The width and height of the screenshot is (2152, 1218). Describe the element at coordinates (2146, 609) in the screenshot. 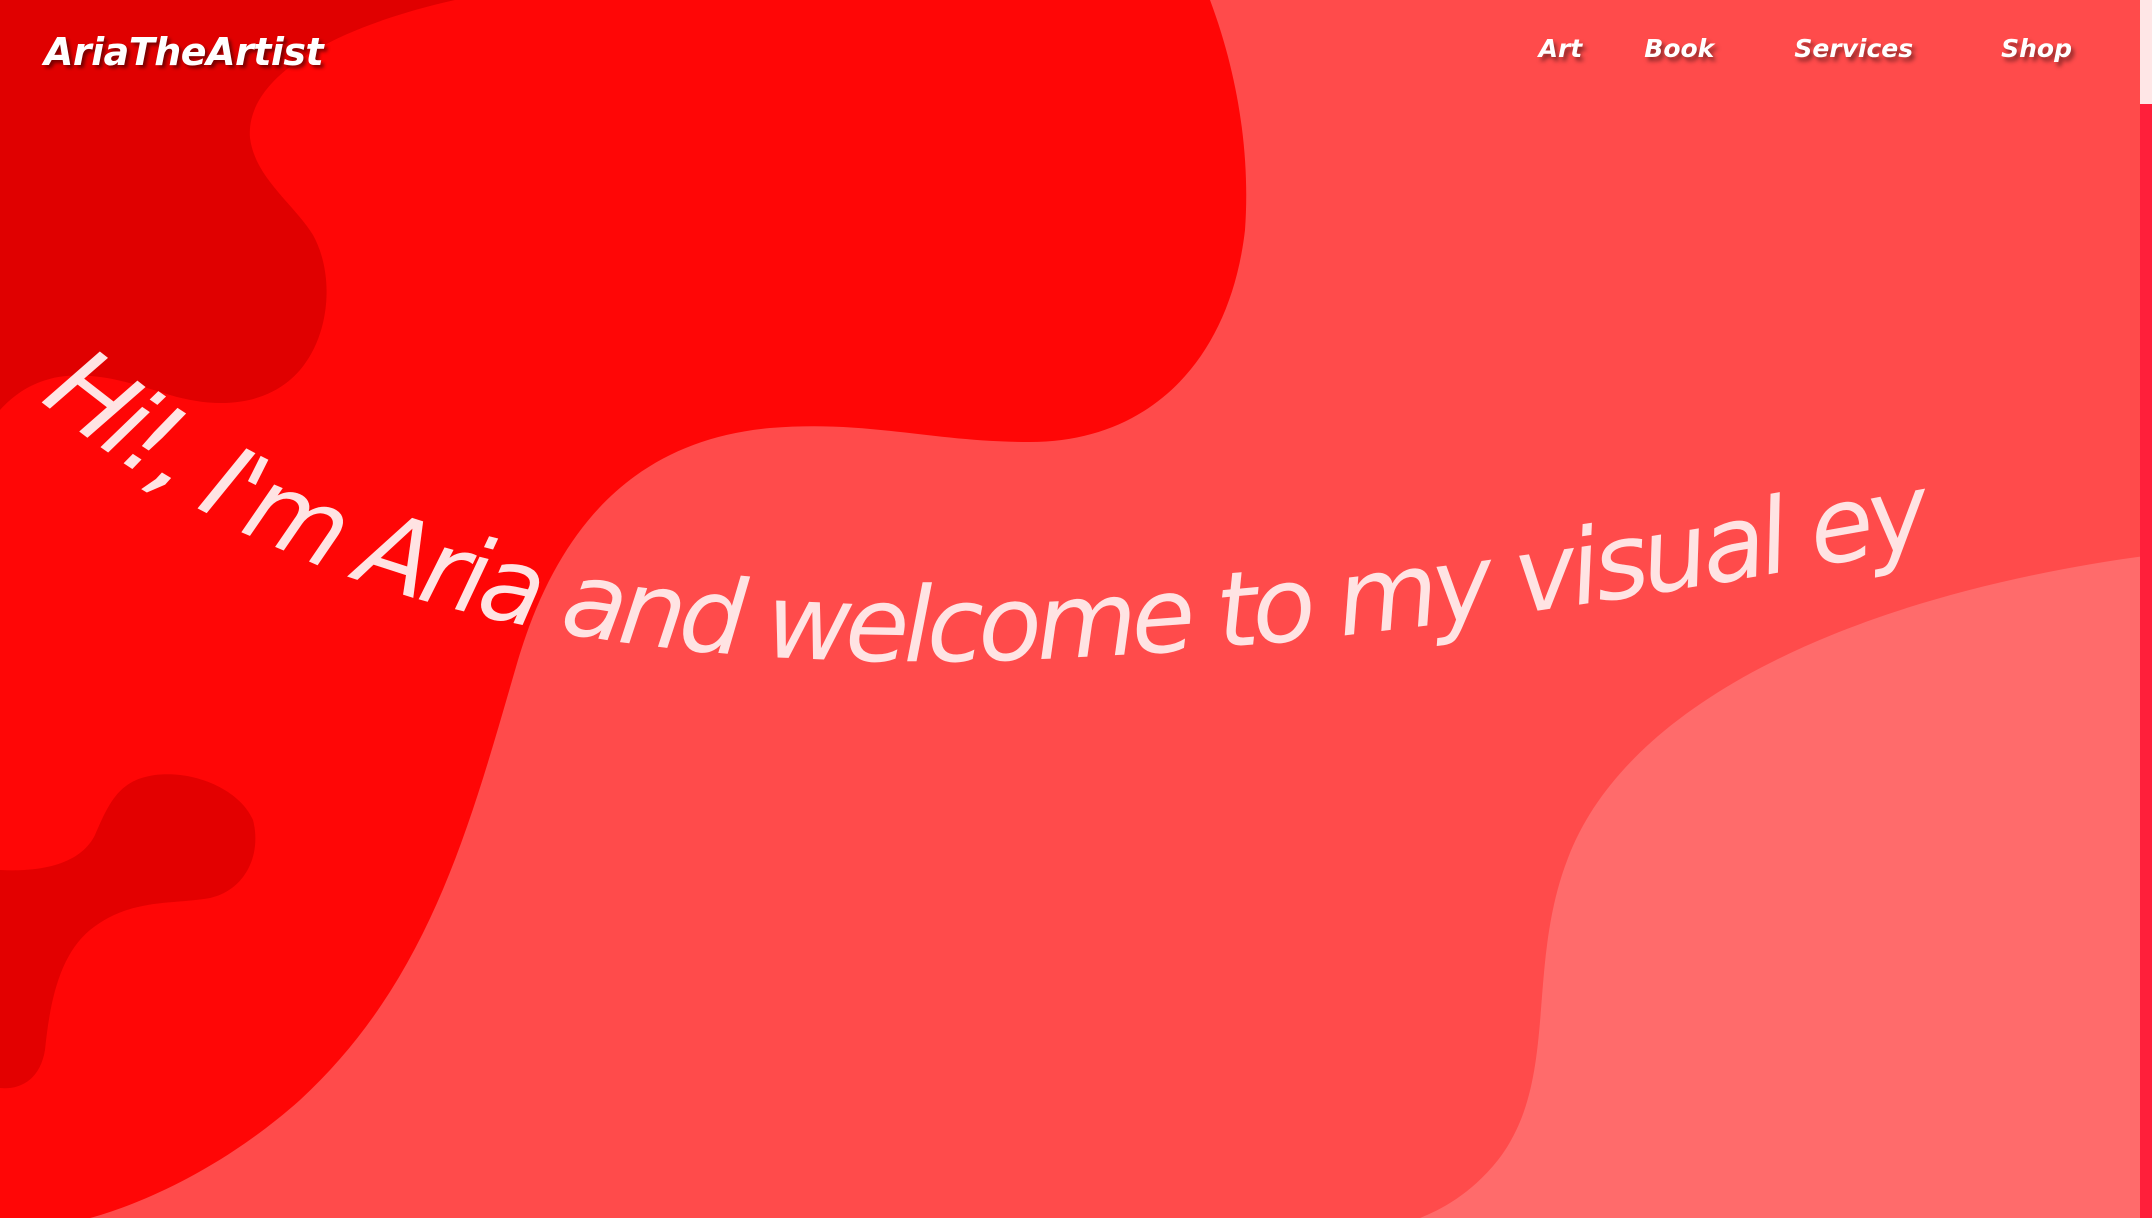

I see `page-scrollbar` at that location.